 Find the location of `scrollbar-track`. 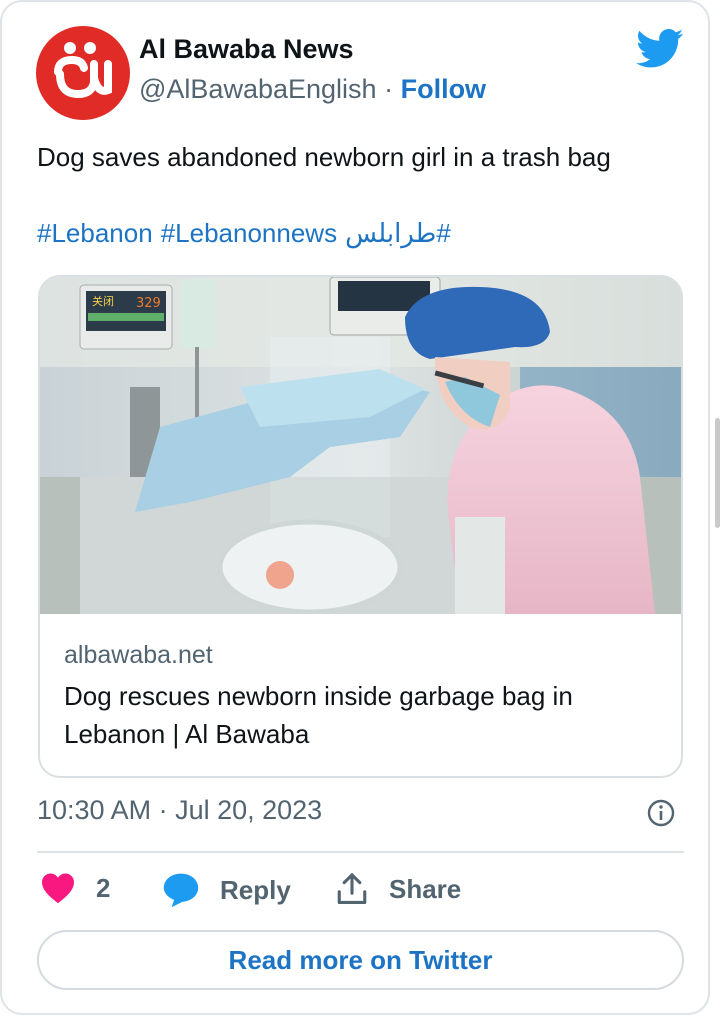

scrollbar-track is located at coordinates (717, 512).